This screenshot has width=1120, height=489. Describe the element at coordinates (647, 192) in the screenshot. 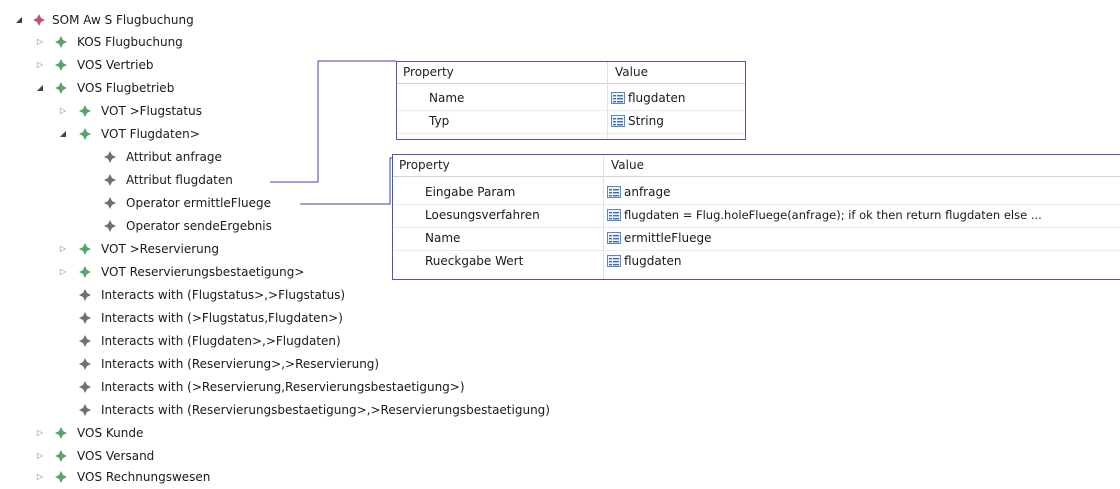

I see `property-value: anfrage` at that location.